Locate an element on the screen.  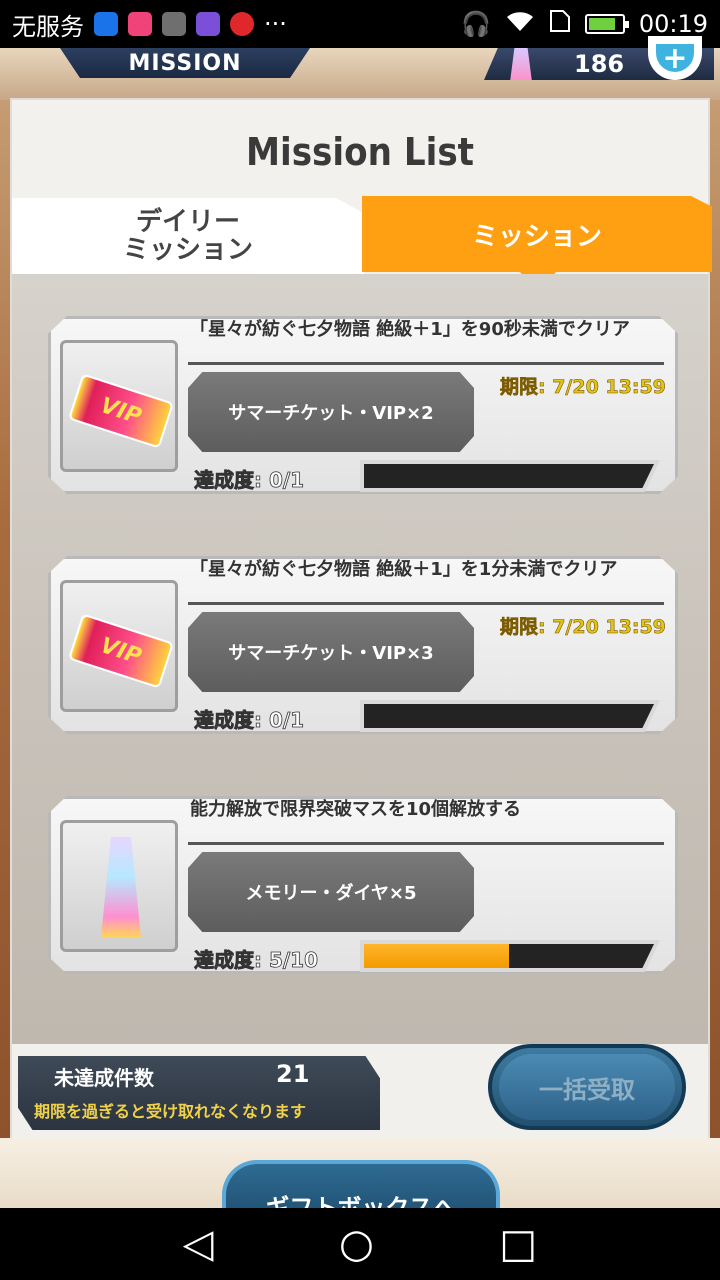
keyboard-app-icon is located at coordinates (208, 24).